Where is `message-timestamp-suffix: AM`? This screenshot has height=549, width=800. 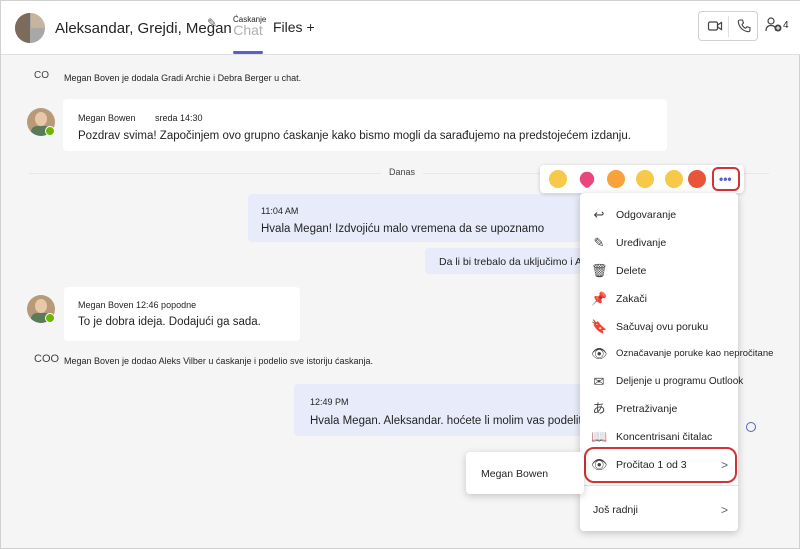
message-timestamp-suffix: AM is located at coordinates (291, 211).